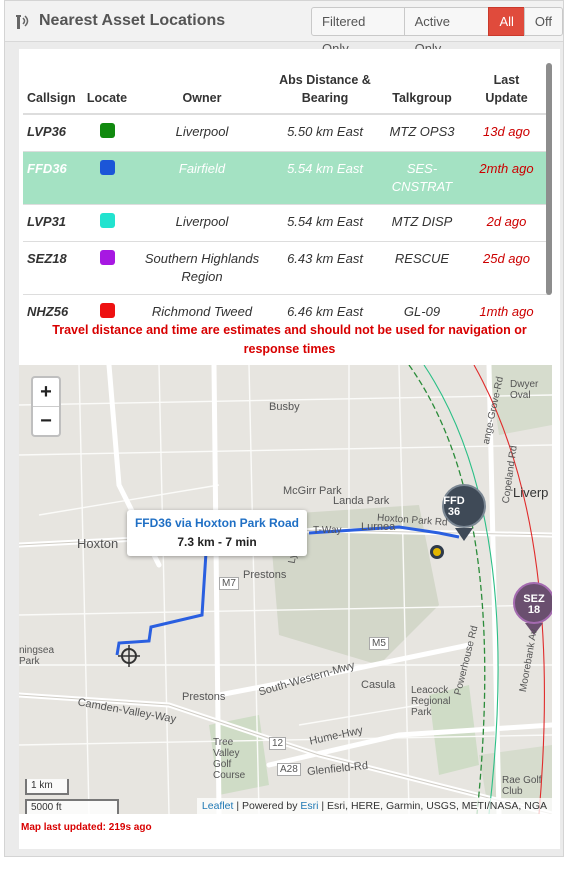 The width and height of the screenshot is (564, 877). I want to click on active-only-button: Active Only, so click(446, 31).